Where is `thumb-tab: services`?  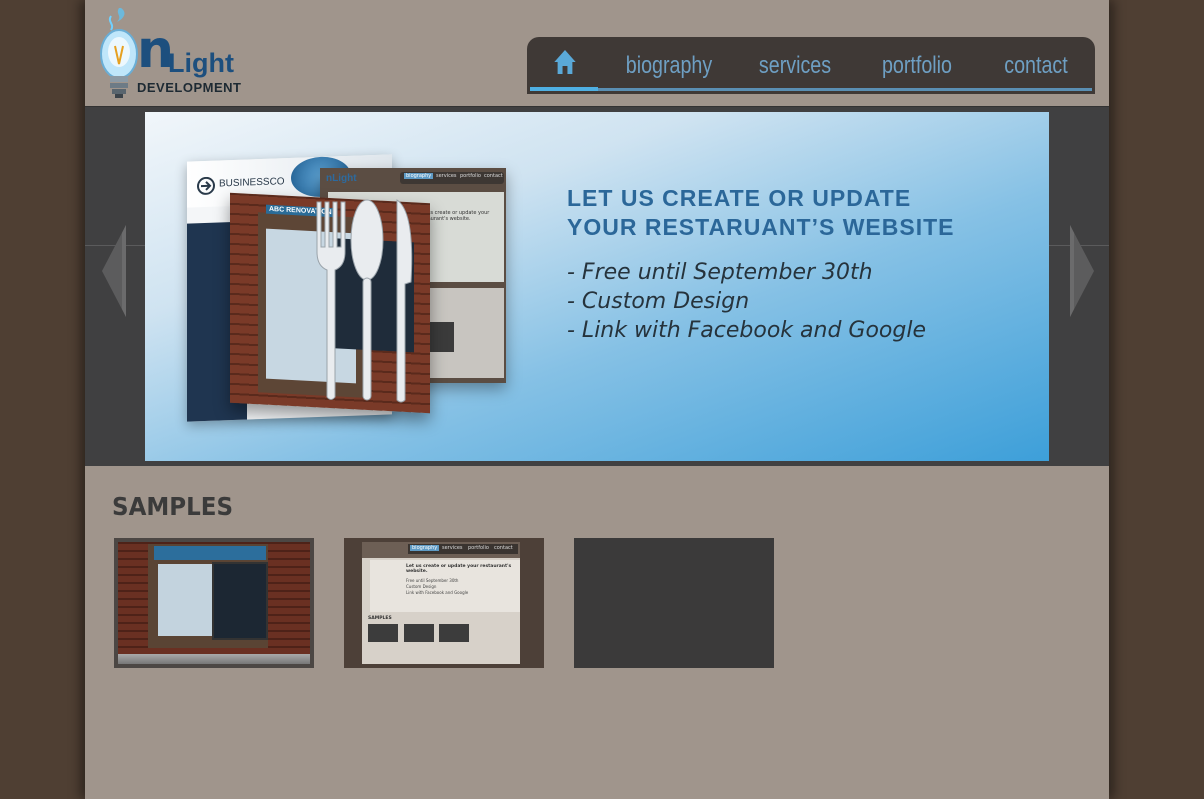
thumb-tab: services is located at coordinates (452, 548).